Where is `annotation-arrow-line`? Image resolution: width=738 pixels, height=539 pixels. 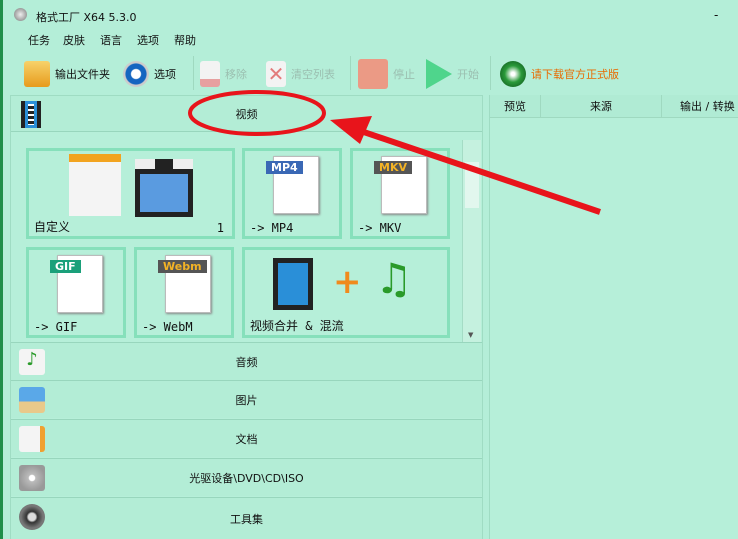 annotation-arrow-line is located at coordinates (476, 170).